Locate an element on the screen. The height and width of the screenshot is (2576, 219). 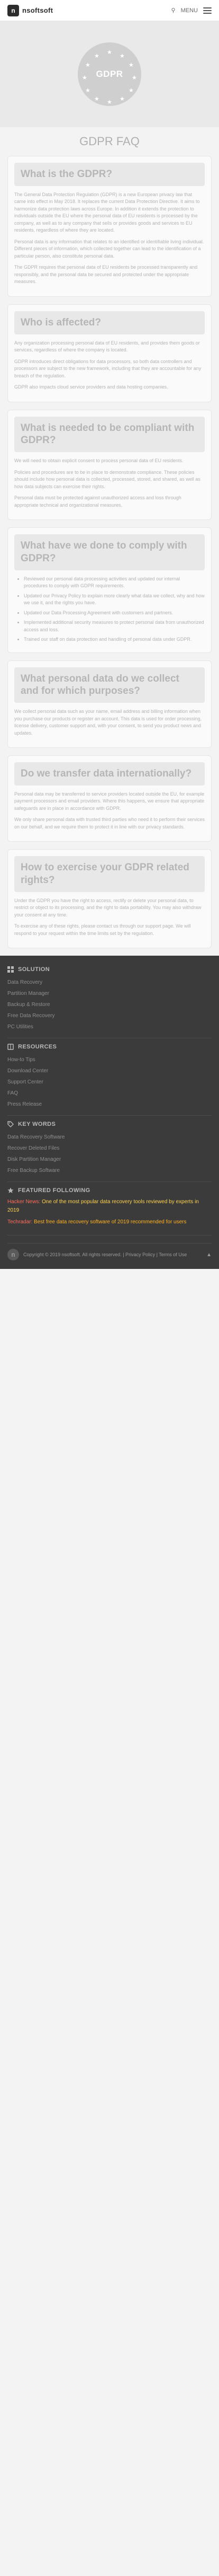
tag-icon is located at coordinates (10, 1124).